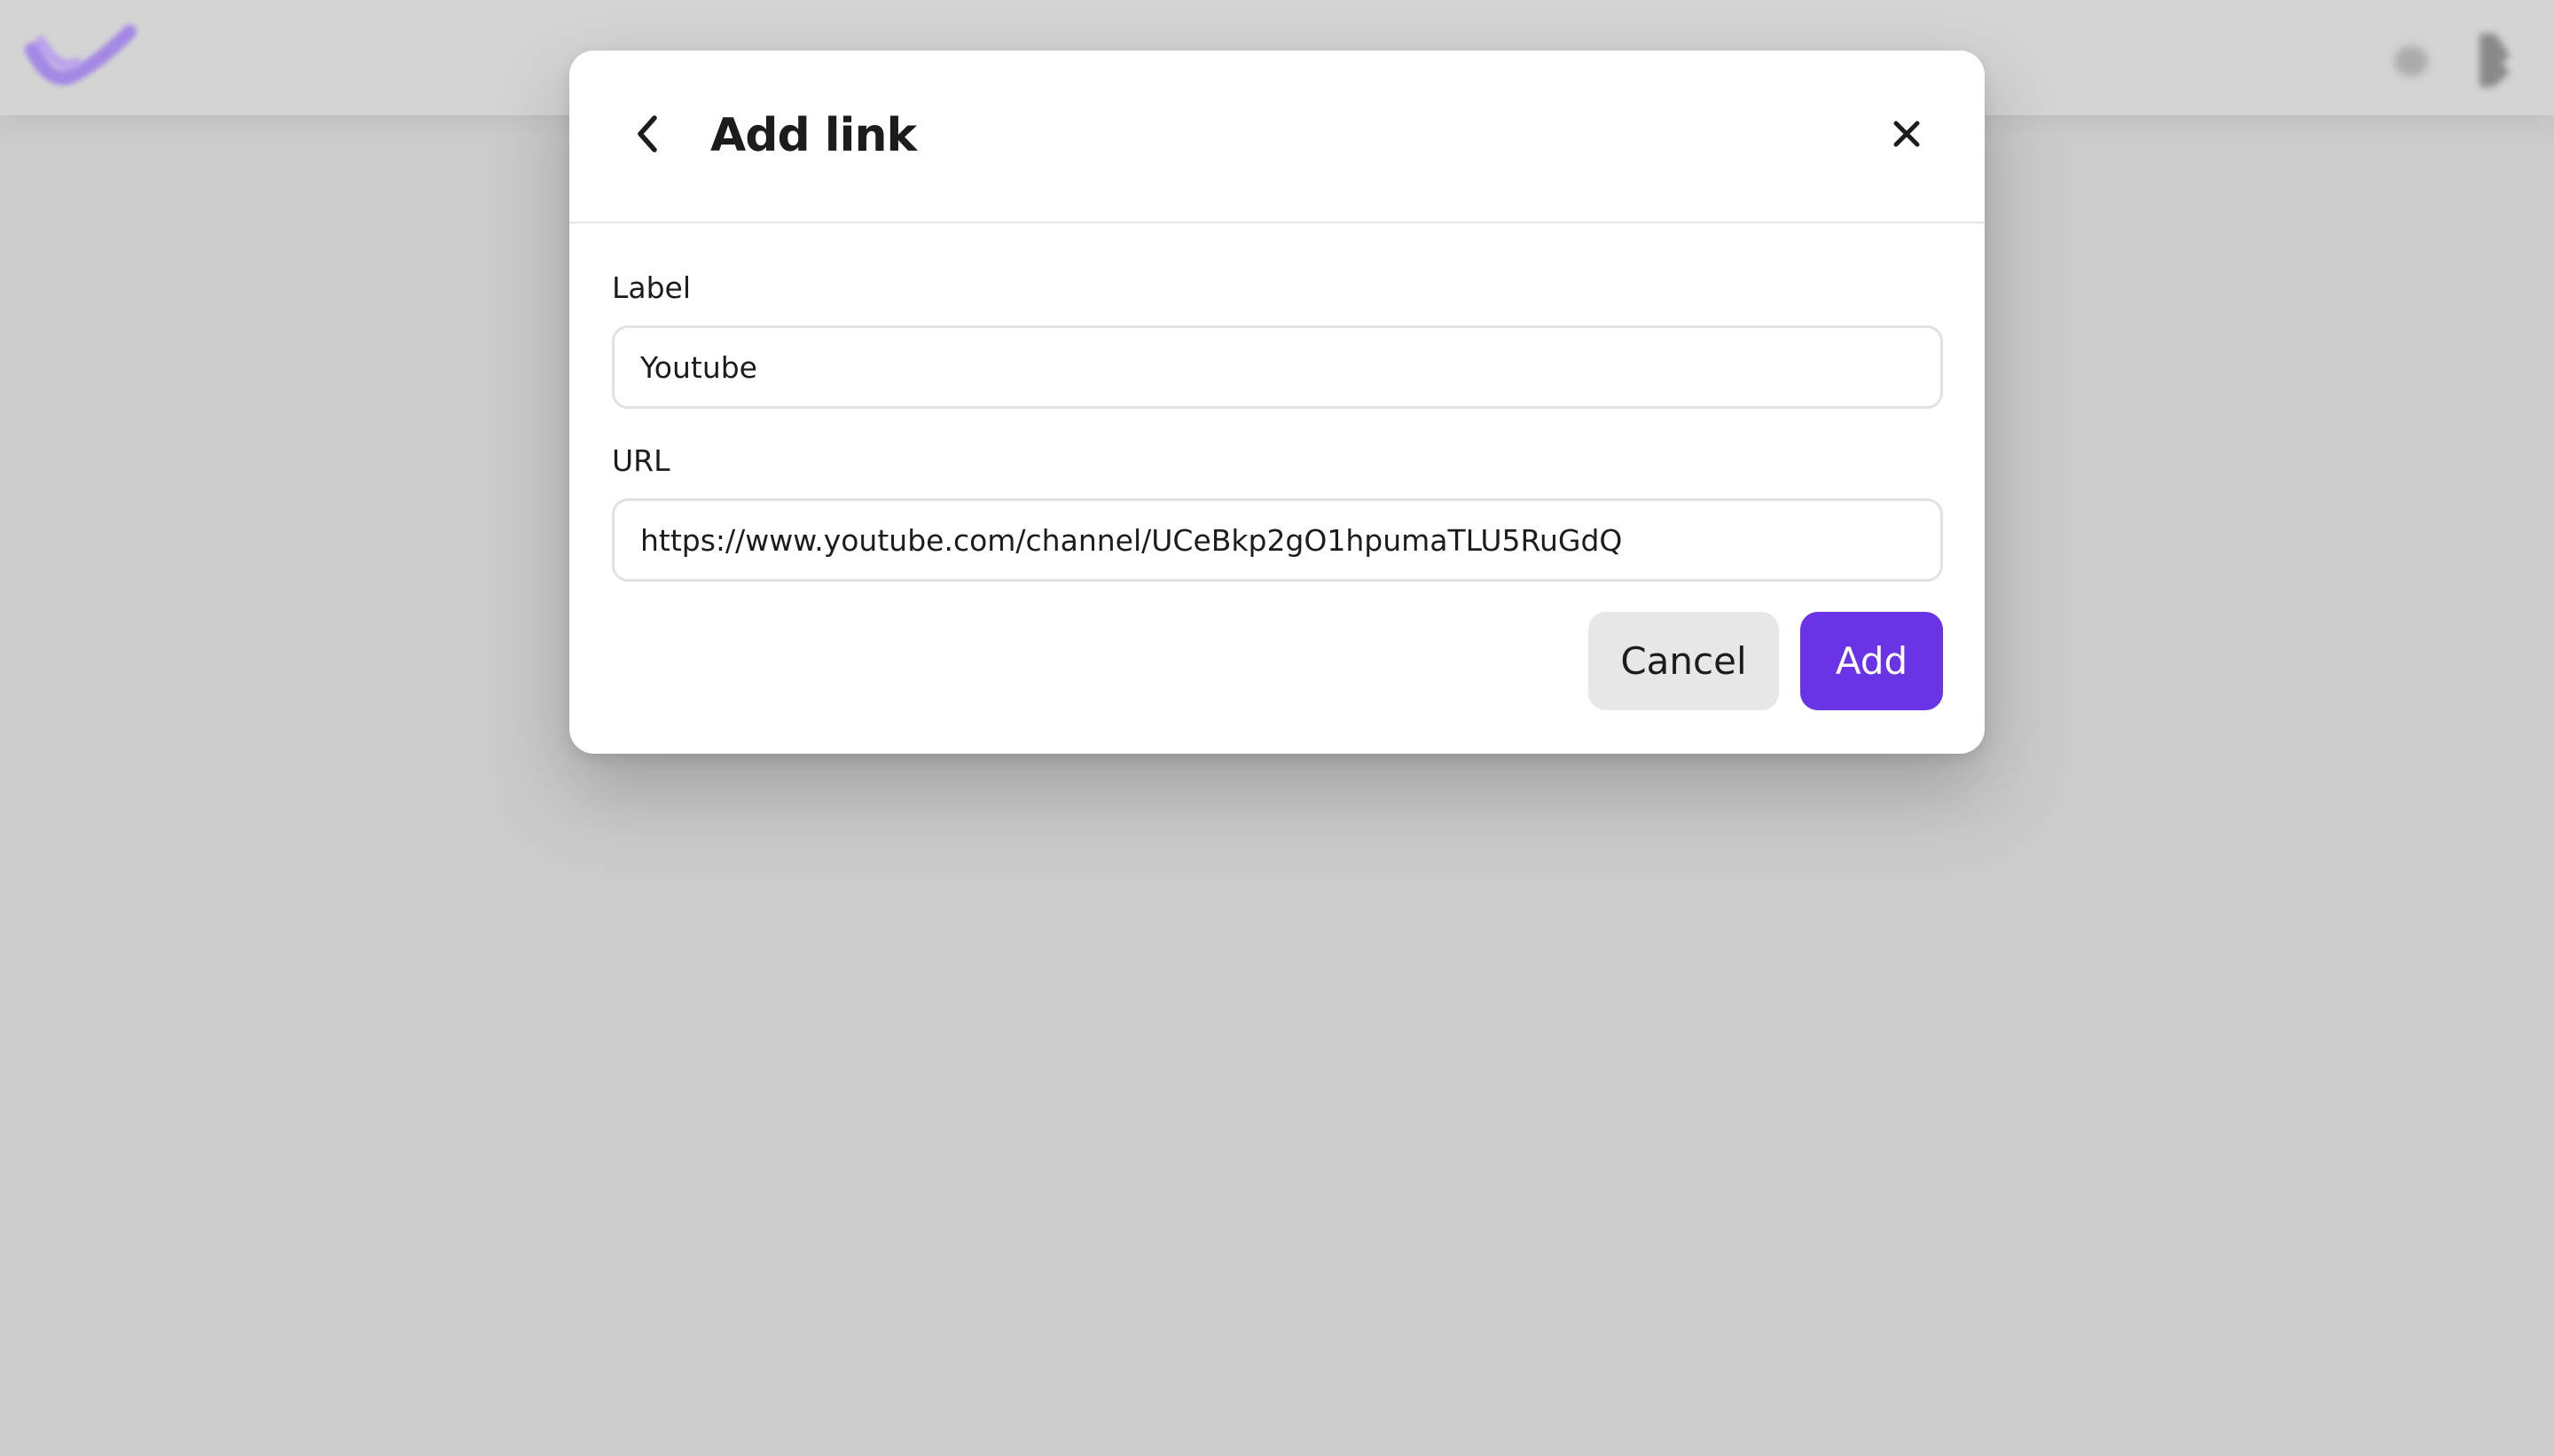  I want to click on chevron-left-icon, so click(647, 134).